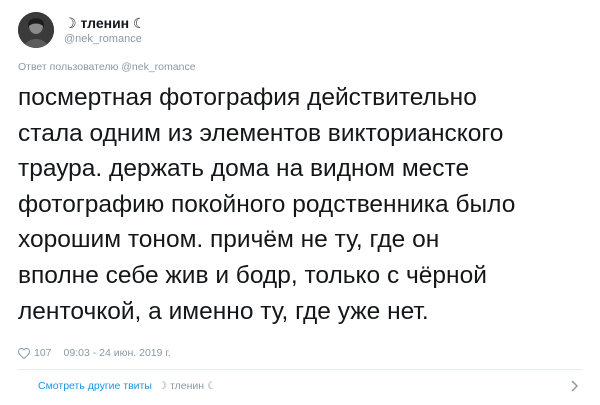 This screenshot has width=600, height=405. I want to click on tweet-text-line: стала одним из элементов викторианского, so click(261, 133).